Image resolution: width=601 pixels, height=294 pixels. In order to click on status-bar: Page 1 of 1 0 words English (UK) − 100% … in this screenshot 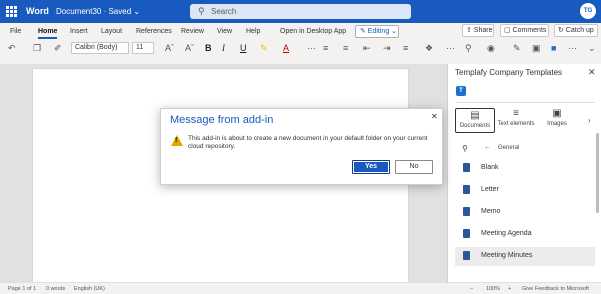, I will do `click(300, 288)`.